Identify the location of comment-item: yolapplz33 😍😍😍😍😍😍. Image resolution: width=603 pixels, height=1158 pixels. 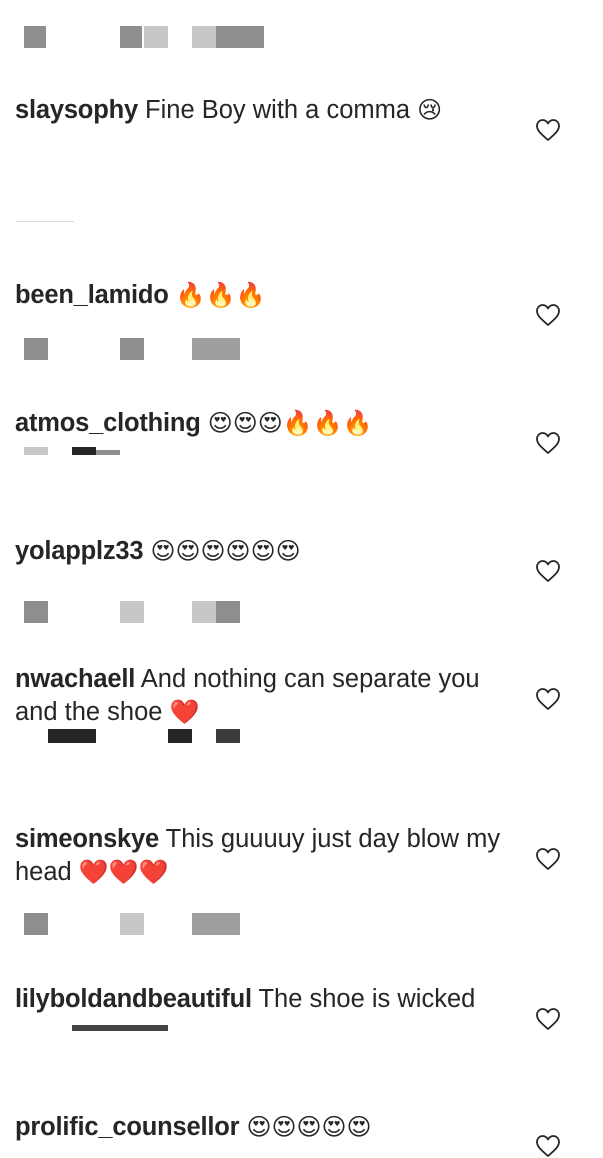
(270, 551).